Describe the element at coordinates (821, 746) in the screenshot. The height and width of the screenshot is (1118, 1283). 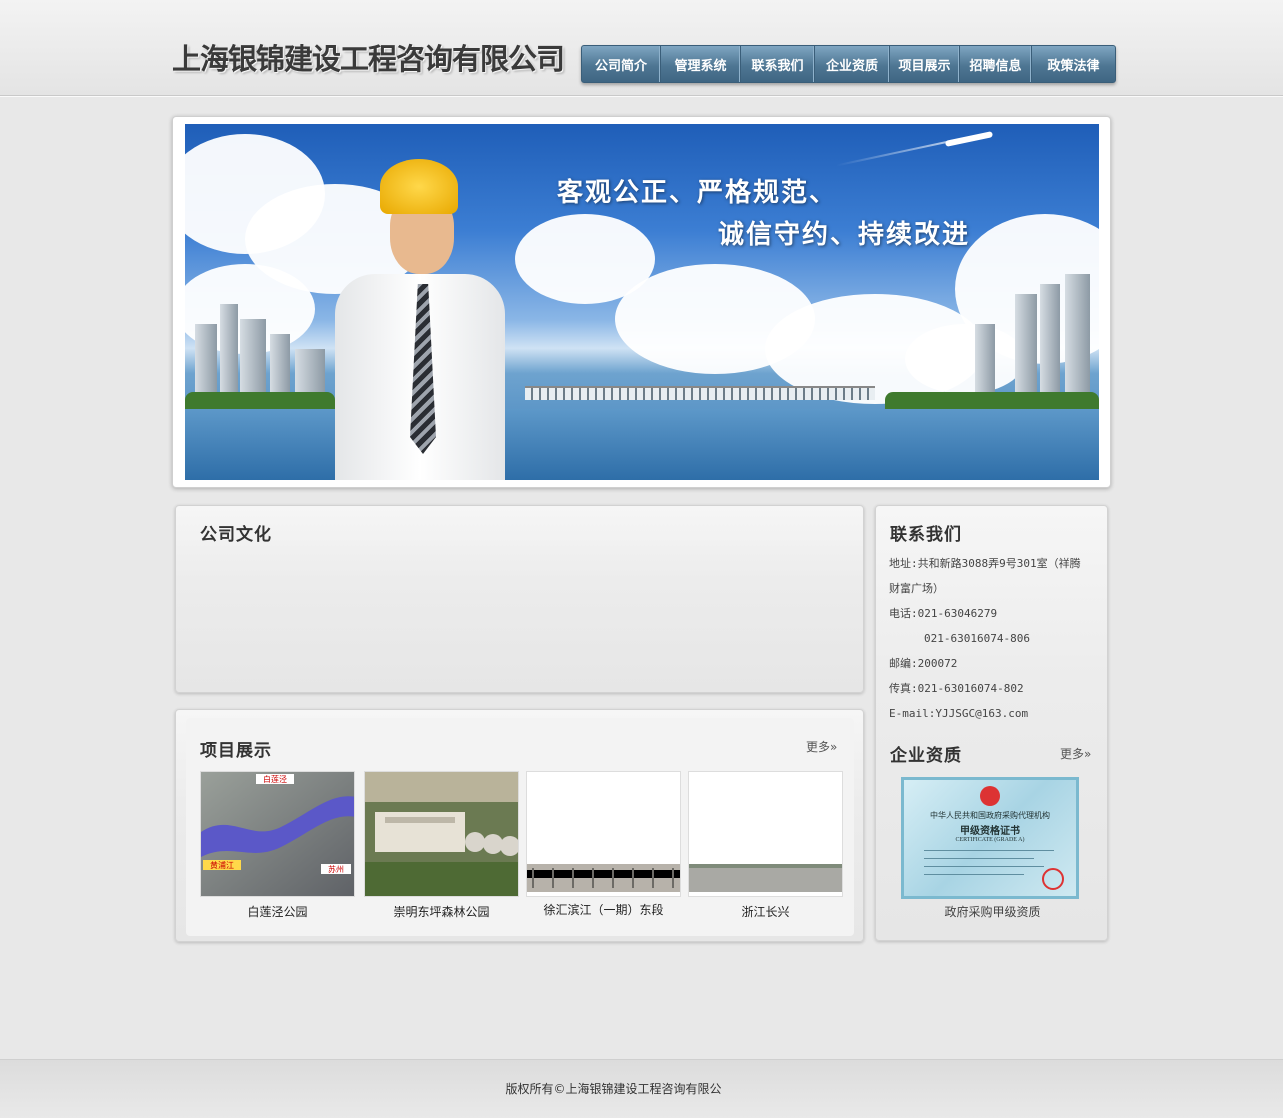
I see `projects-more-link: 更多»` at that location.